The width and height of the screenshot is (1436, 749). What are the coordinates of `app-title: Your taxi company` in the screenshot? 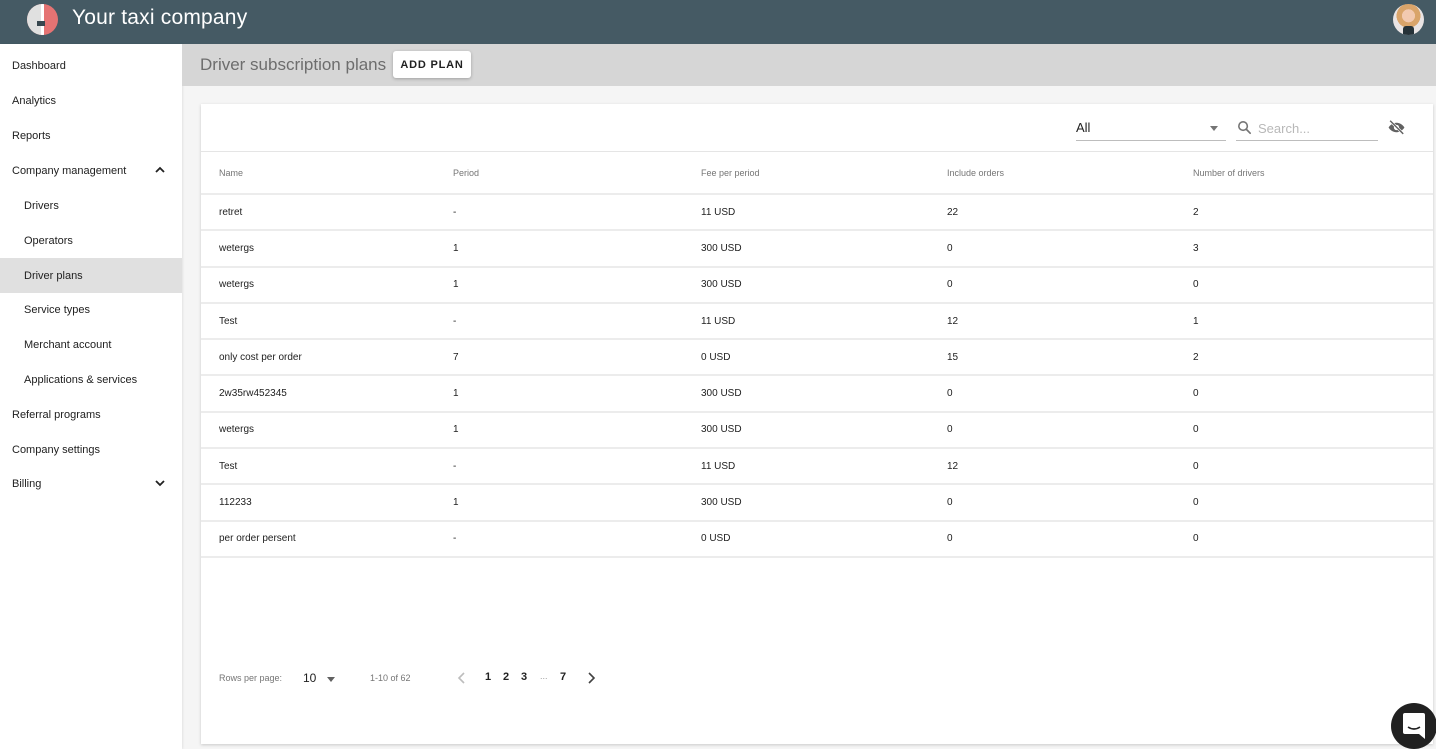 It's located at (160, 17).